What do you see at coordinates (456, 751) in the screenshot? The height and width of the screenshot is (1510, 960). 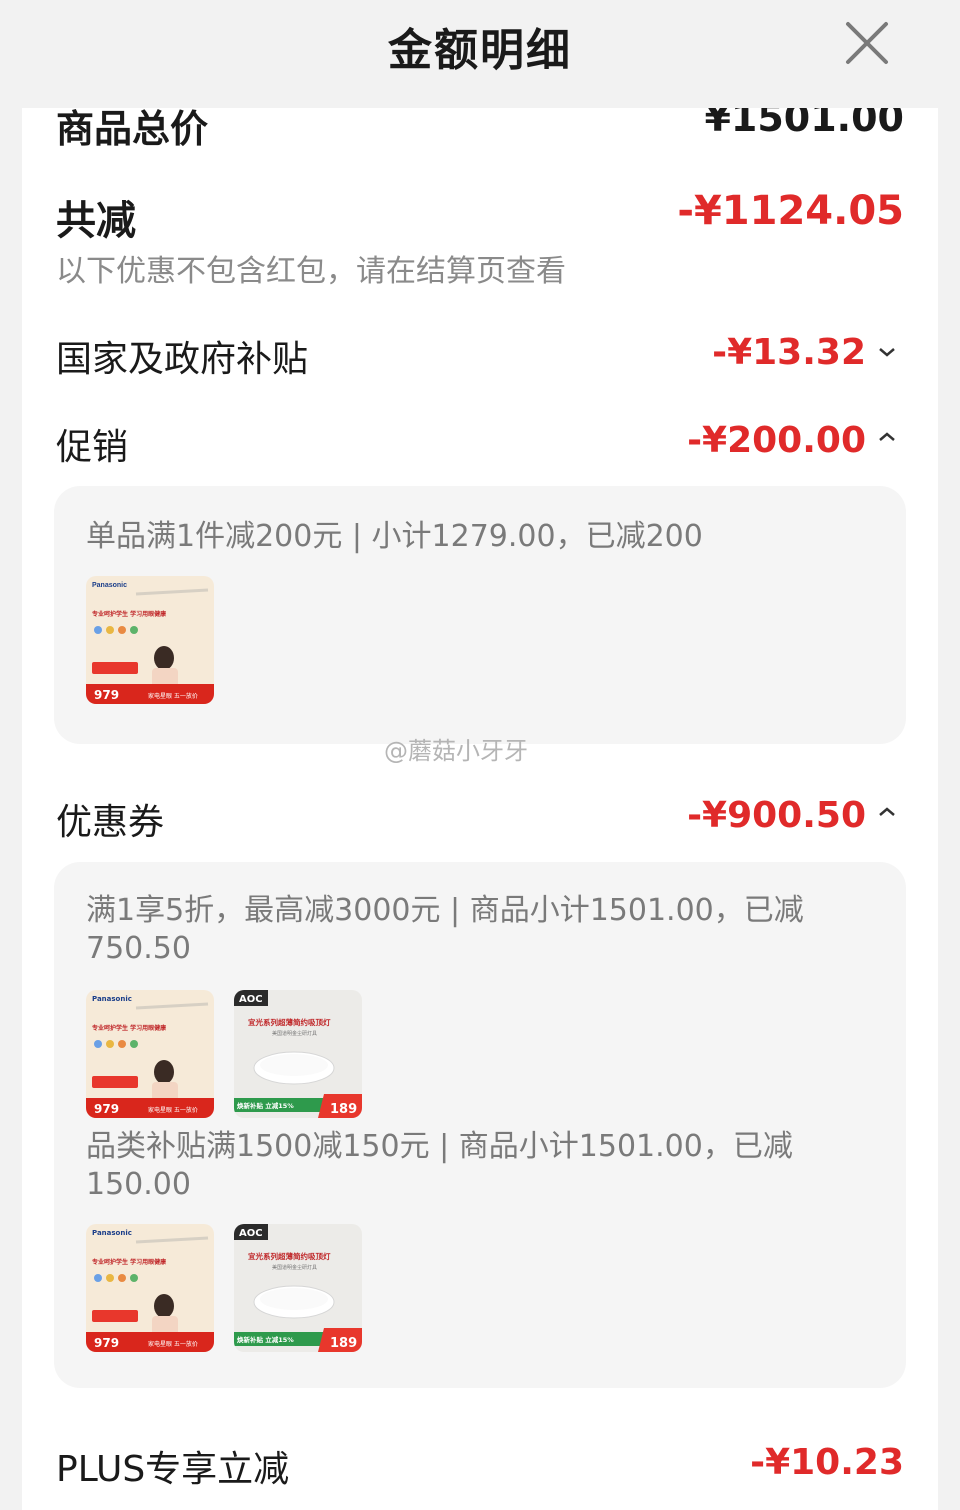 I see `watermark: @蘑菇小牙牙` at bounding box center [456, 751].